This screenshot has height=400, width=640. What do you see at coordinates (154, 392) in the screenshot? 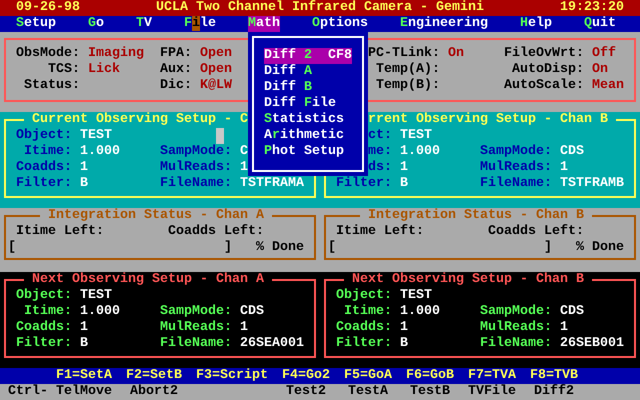
I see `ctrl-key-label: Abort2` at bounding box center [154, 392].